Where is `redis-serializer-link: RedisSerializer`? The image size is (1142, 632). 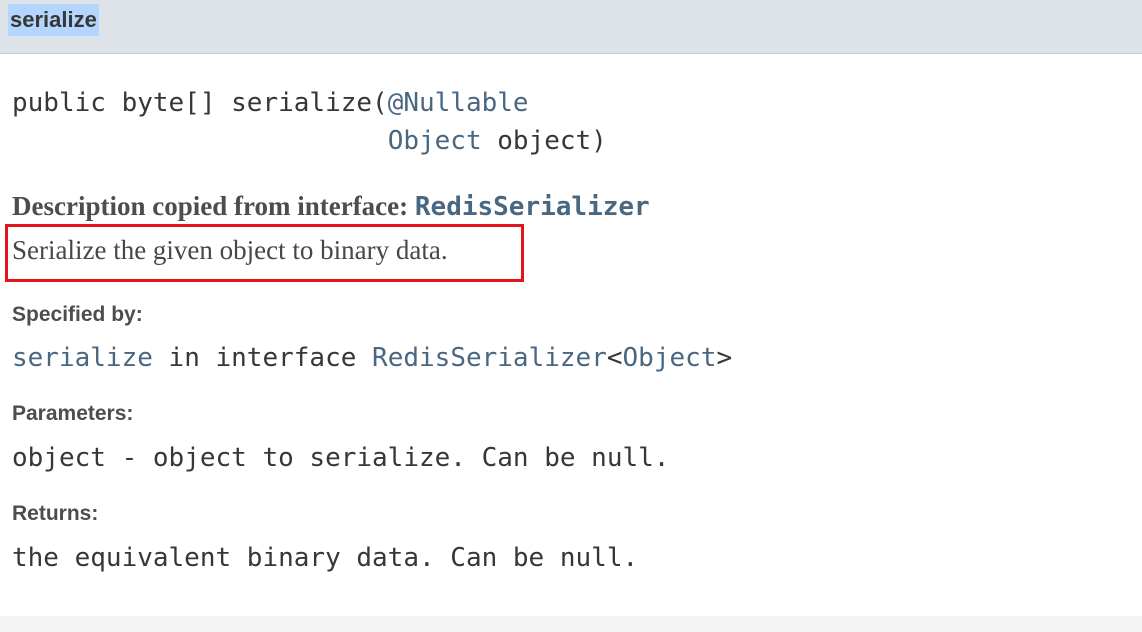 redis-serializer-link: RedisSerializer is located at coordinates (532, 207).